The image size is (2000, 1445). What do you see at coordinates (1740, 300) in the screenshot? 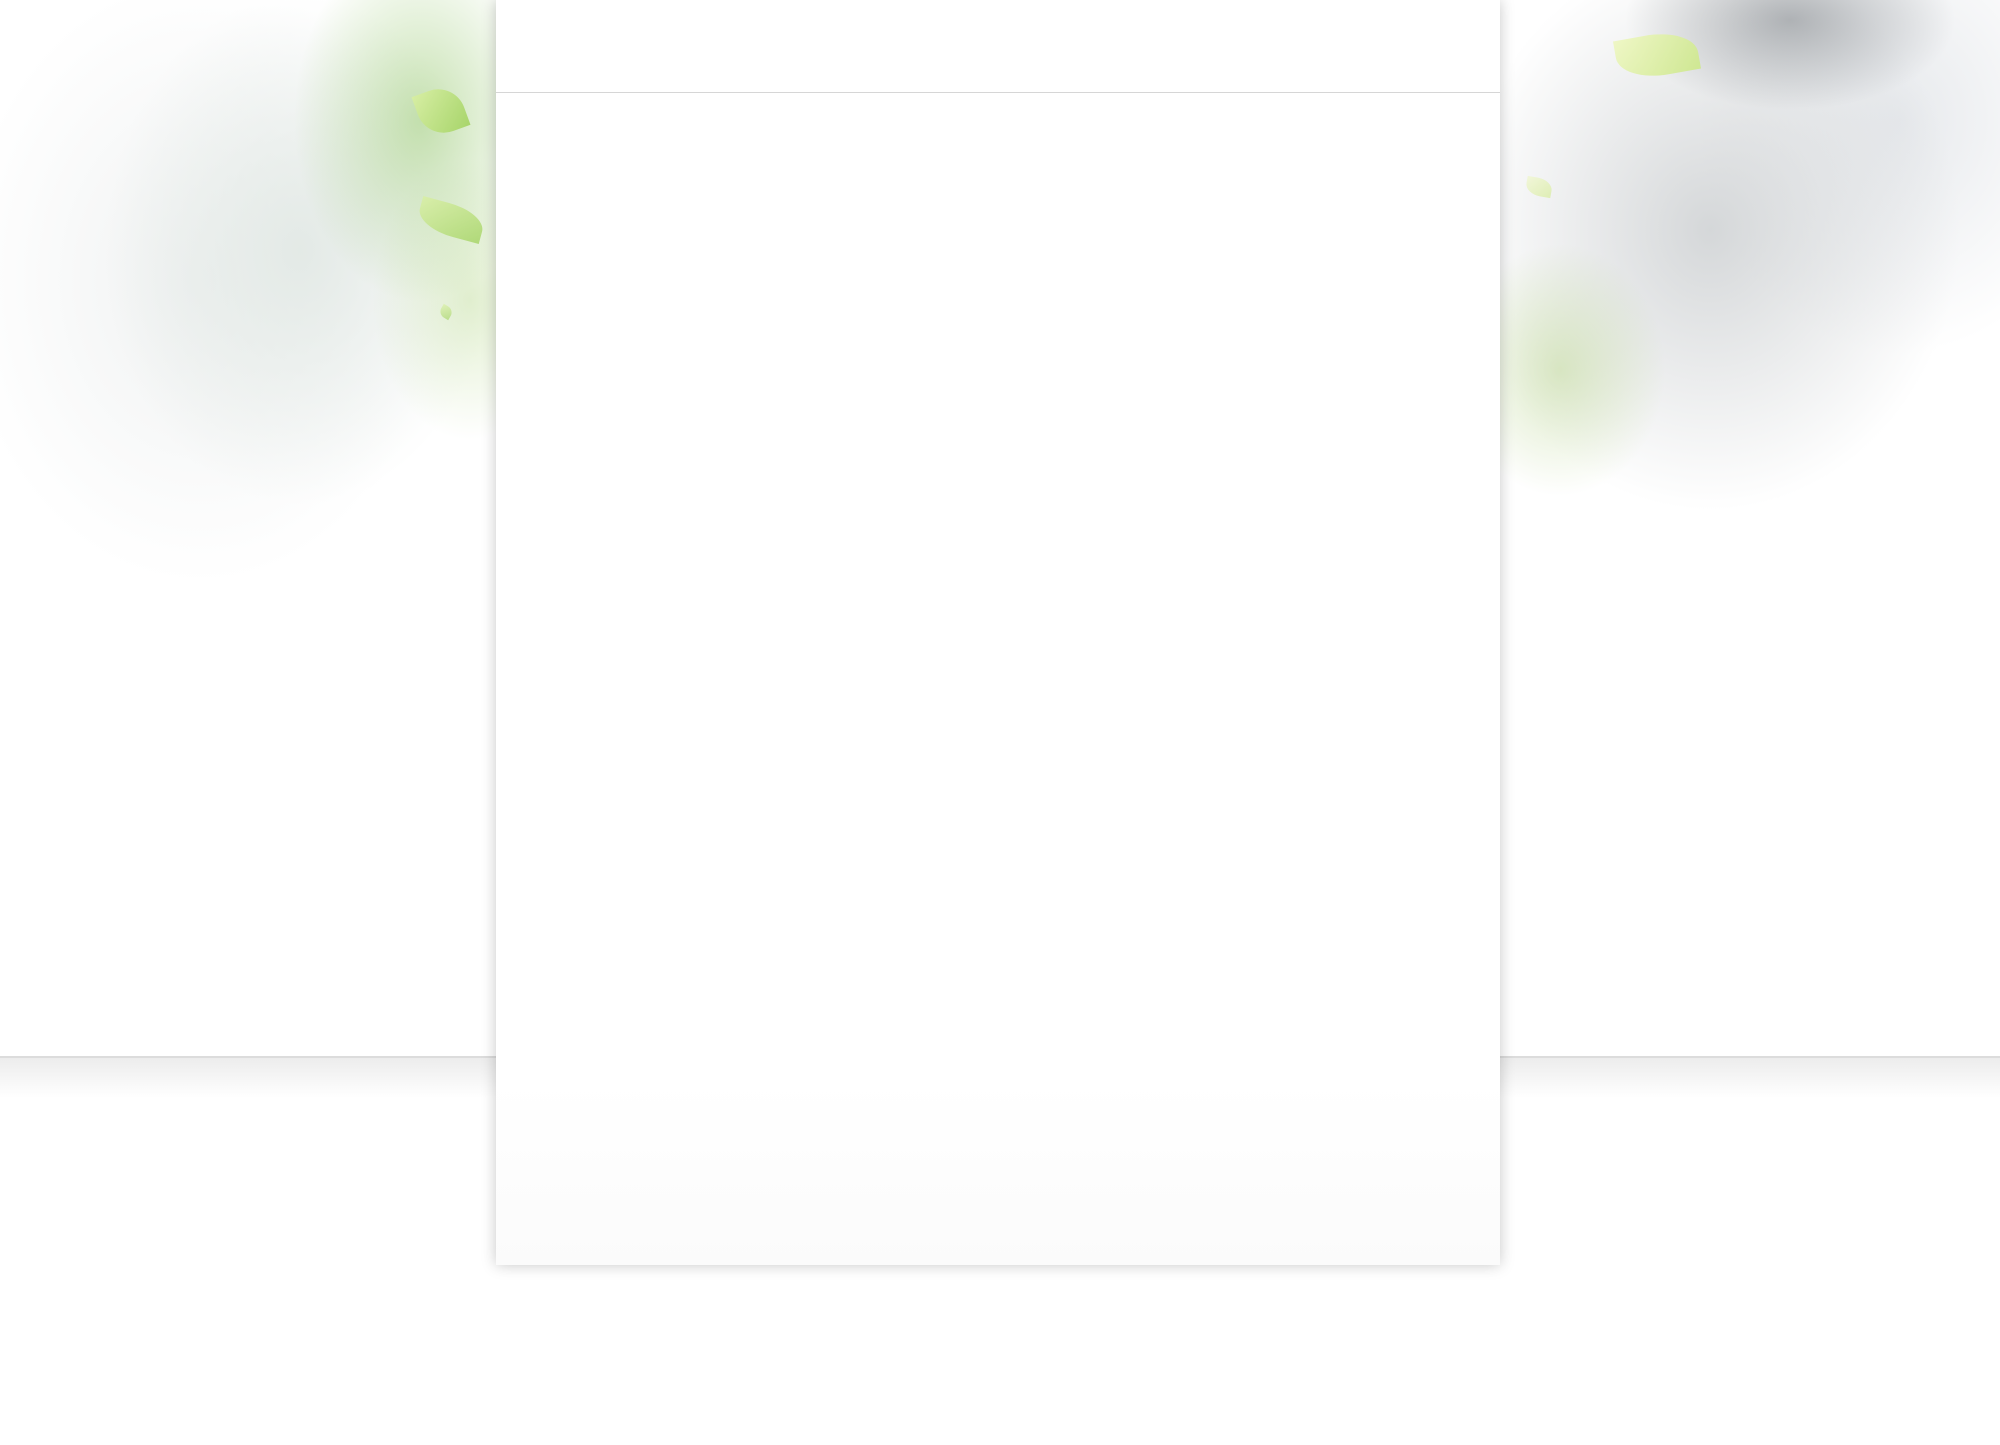
I see `right-background-image` at bounding box center [1740, 300].